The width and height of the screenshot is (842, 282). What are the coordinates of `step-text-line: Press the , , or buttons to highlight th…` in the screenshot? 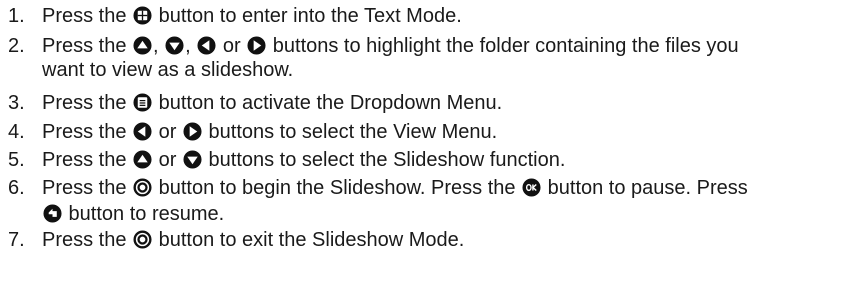 It's located at (390, 46).